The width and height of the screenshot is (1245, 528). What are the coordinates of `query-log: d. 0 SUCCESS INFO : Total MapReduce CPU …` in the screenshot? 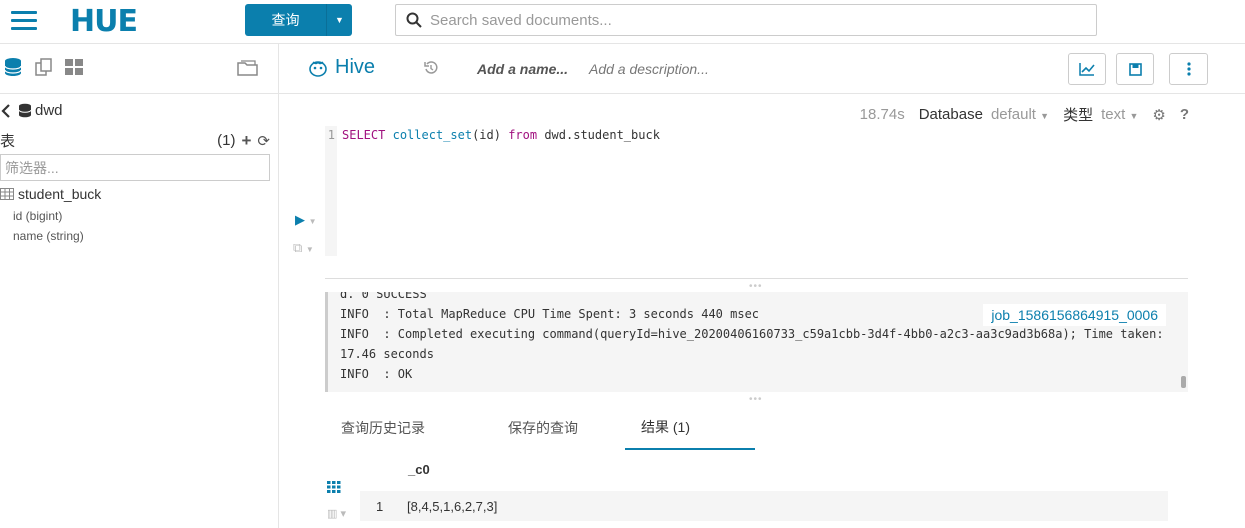 It's located at (756, 342).